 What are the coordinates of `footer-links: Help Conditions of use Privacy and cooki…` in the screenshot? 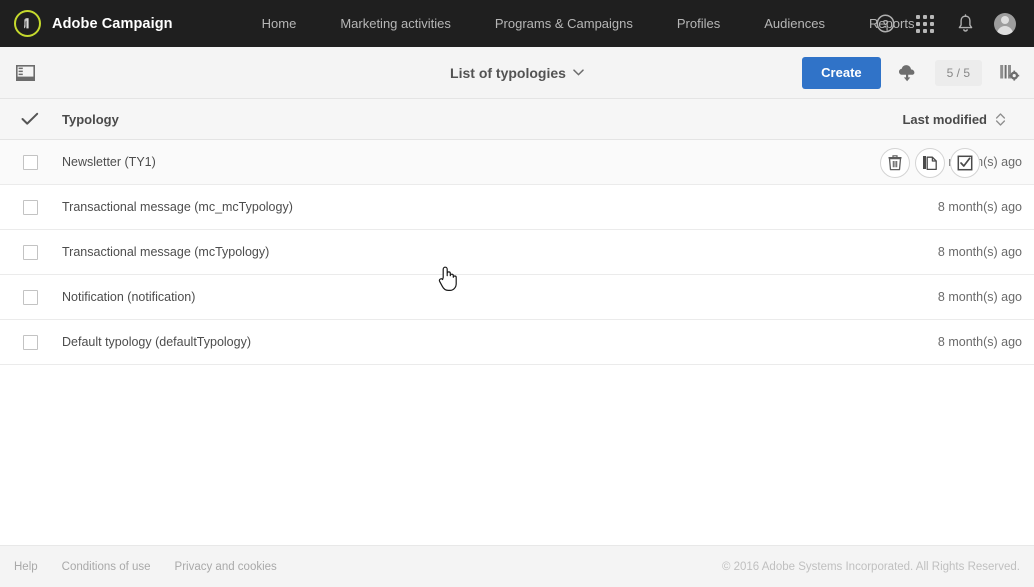 It's located at (145, 567).